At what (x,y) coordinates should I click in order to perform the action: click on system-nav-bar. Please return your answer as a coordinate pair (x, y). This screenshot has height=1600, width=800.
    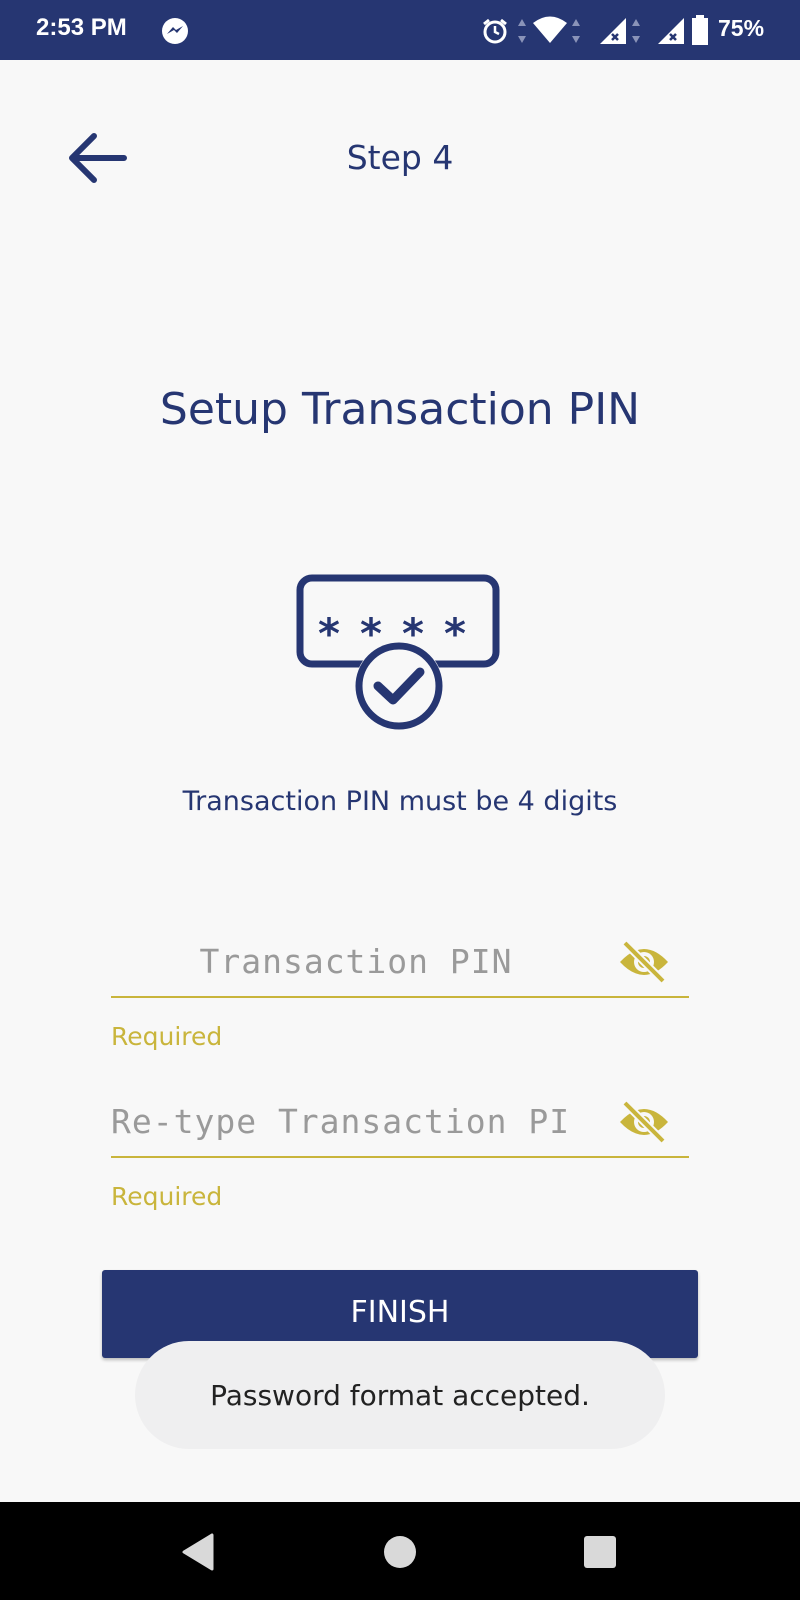
    Looking at the image, I should click on (400, 1551).